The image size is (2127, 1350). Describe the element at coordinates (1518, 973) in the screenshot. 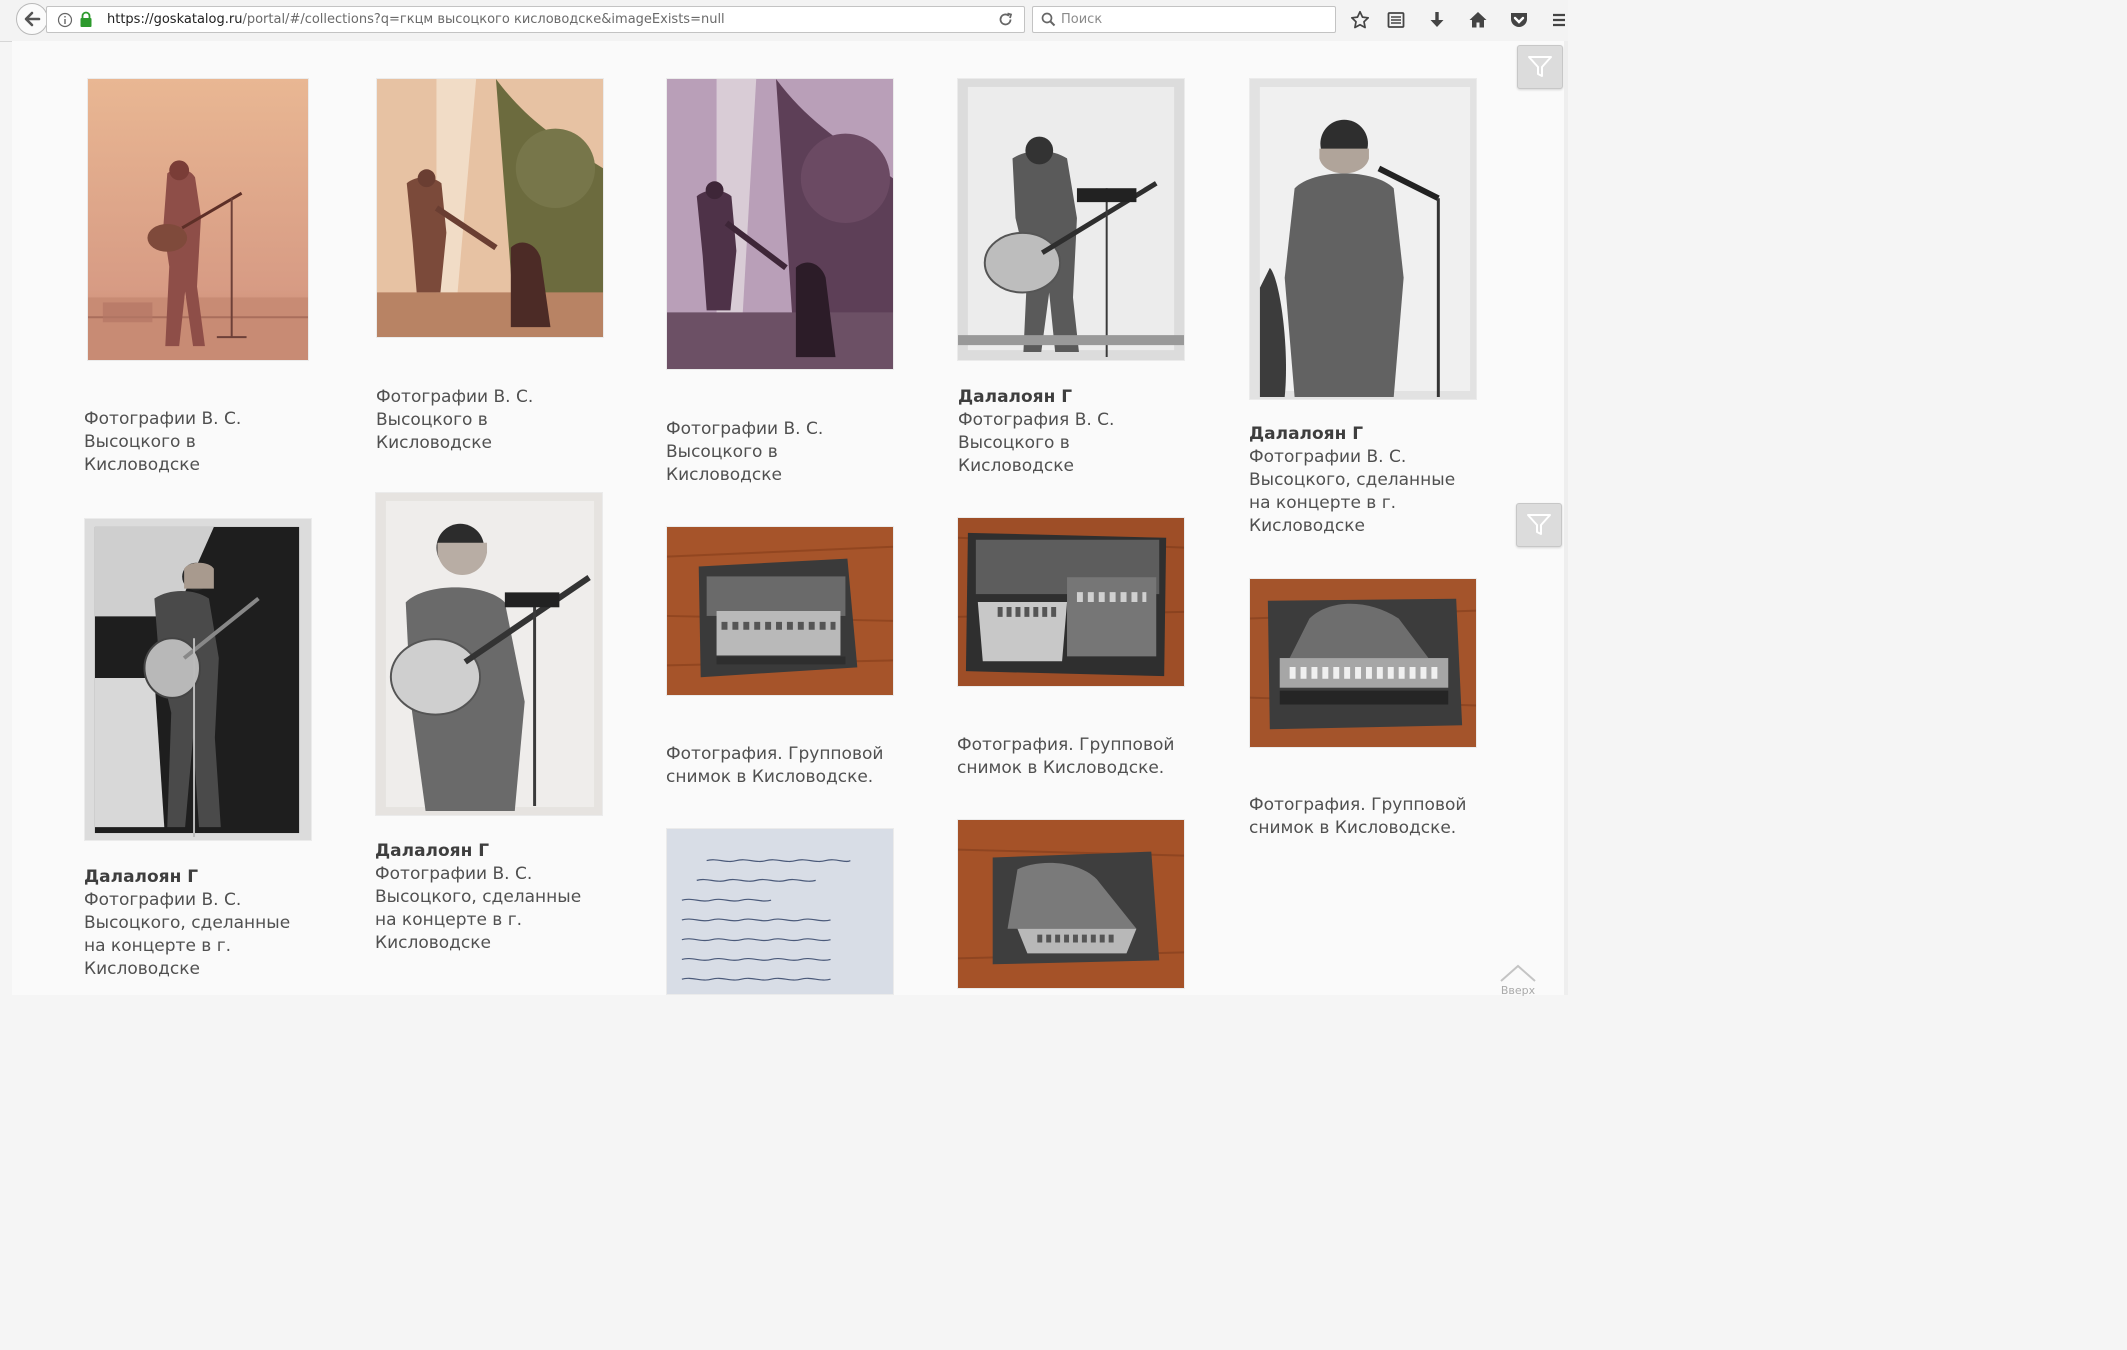

I see `chevron-up-icon` at that location.